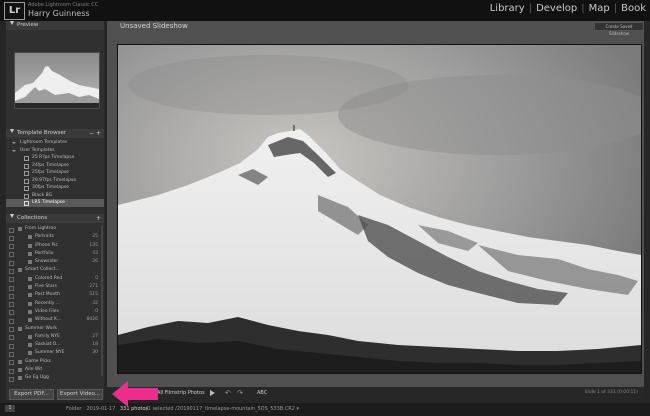 The height and width of the screenshot is (416, 650). Describe the element at coordinates (93, 245) in the screenshot. I see `collection-count: 135` at that location.